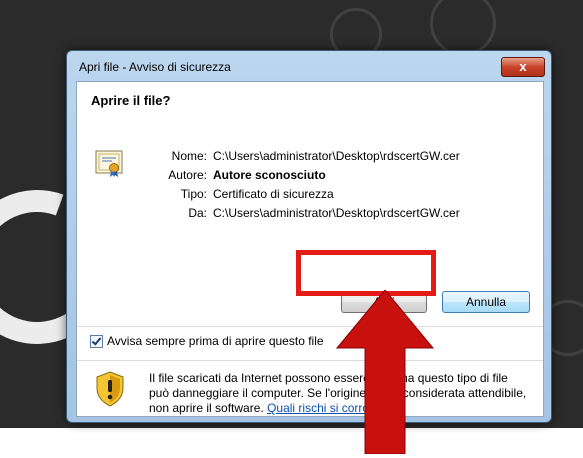  I want to click on close-button: x, so click(523, 67).